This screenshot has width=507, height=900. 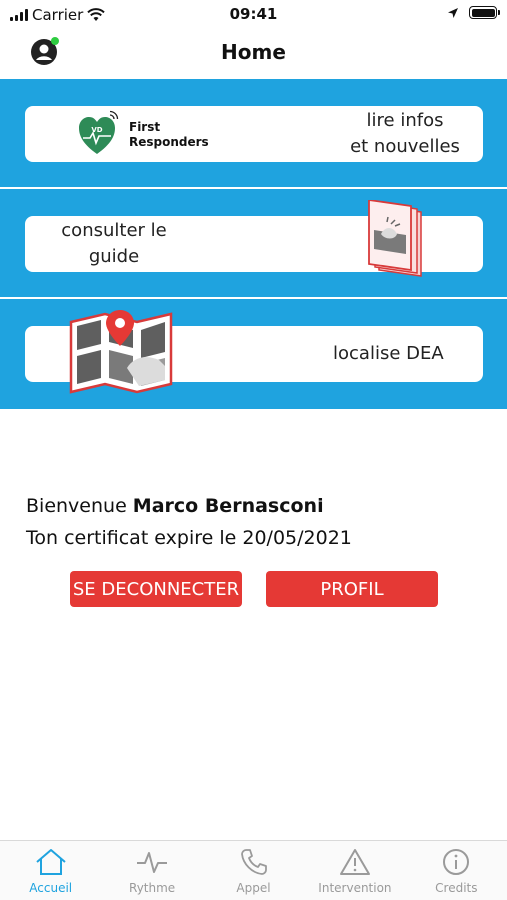 I want to click on tab-label: Appel, so click(x=253, y=888).